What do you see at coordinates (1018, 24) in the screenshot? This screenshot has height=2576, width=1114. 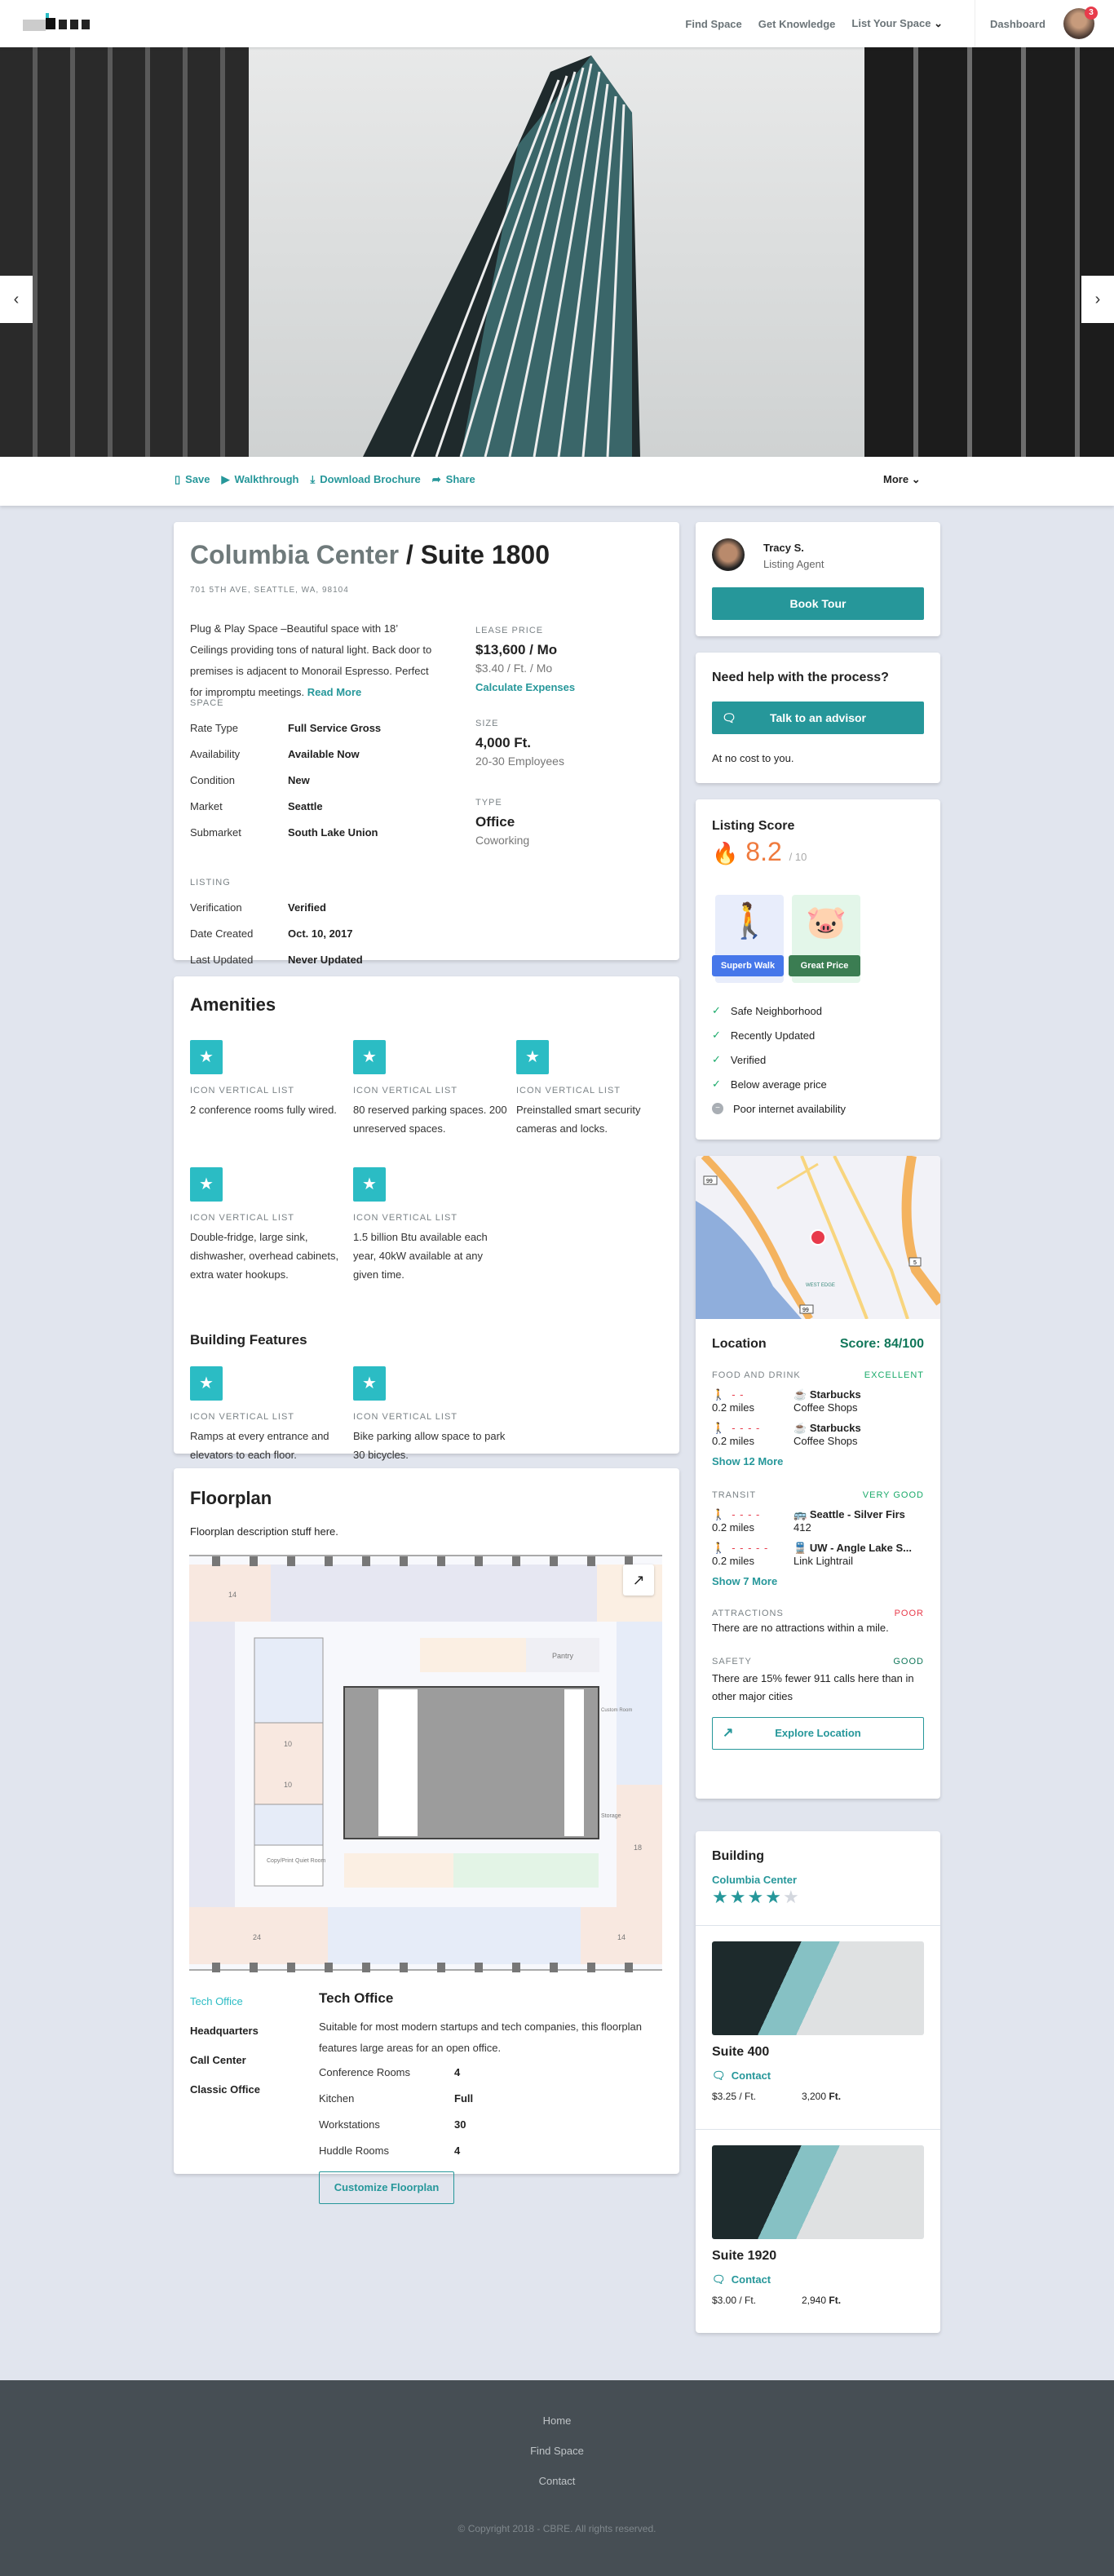 I see `nav-dashboard: Dashboard` at bounding box center [1018, 24].